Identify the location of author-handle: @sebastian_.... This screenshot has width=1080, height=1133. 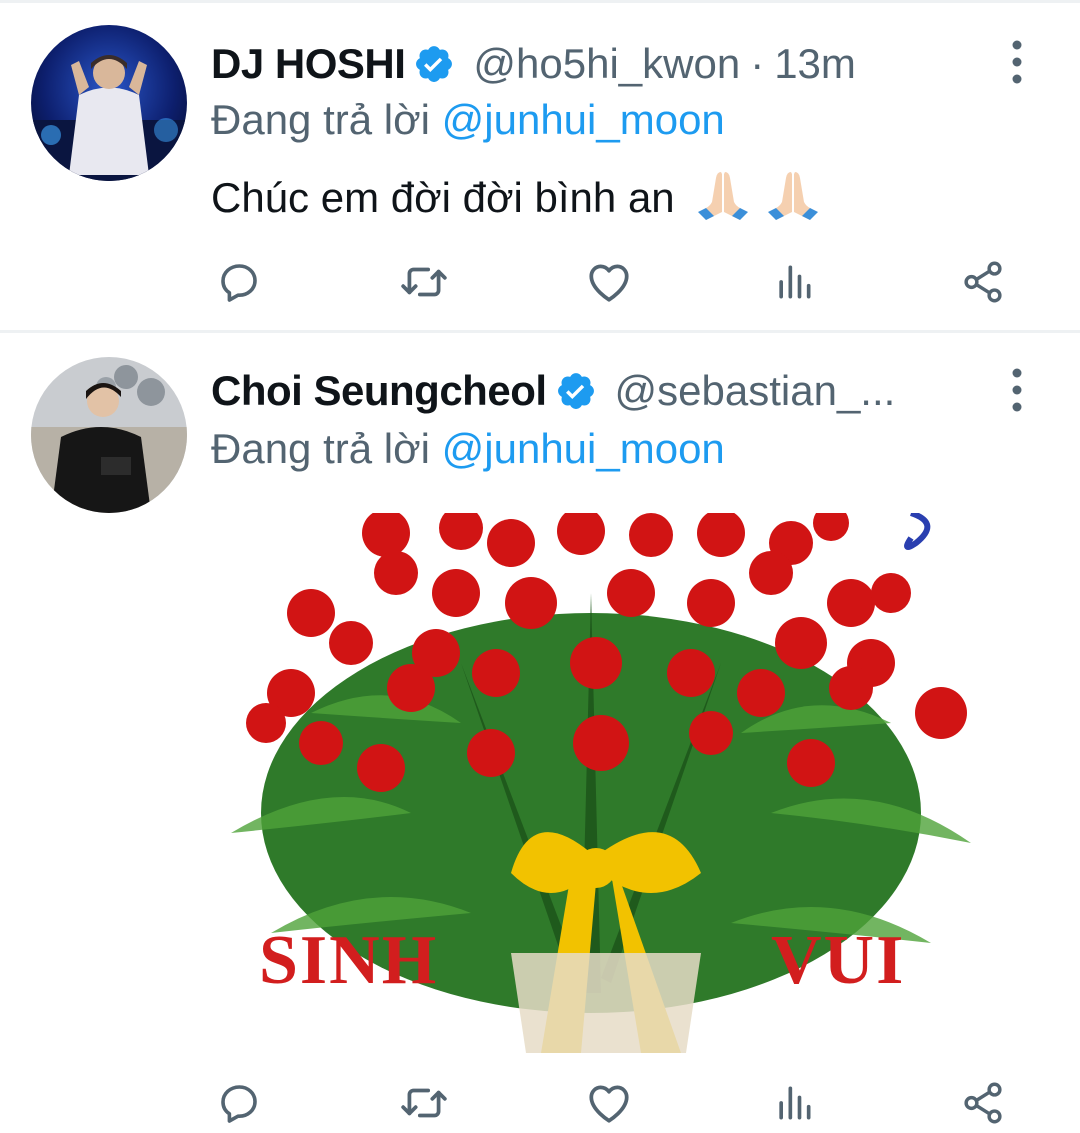
(755, 391).